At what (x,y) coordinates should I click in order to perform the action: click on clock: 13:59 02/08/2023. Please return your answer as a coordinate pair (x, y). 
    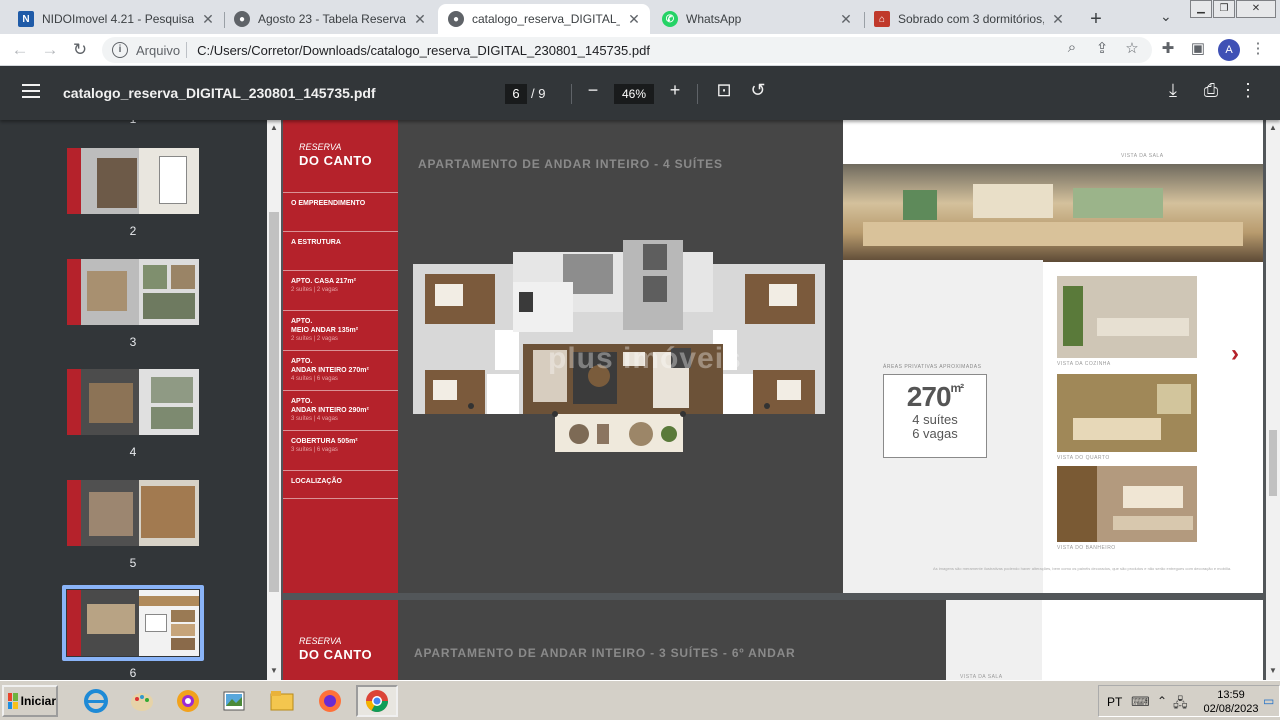
    Looking at the image, I should click on (1231, 702).